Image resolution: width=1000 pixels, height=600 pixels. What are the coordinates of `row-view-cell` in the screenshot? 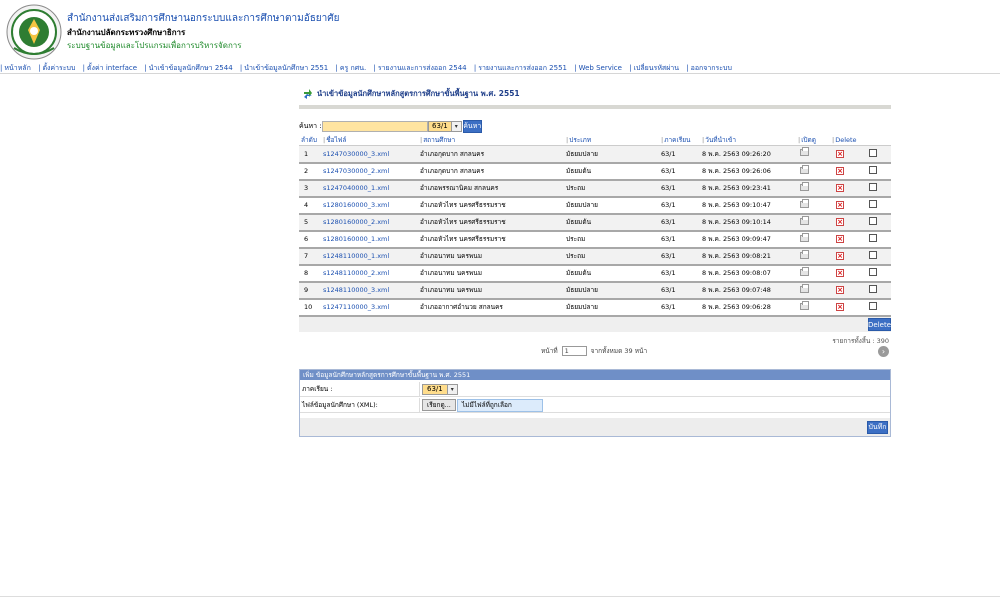 It's located at (815, 222).